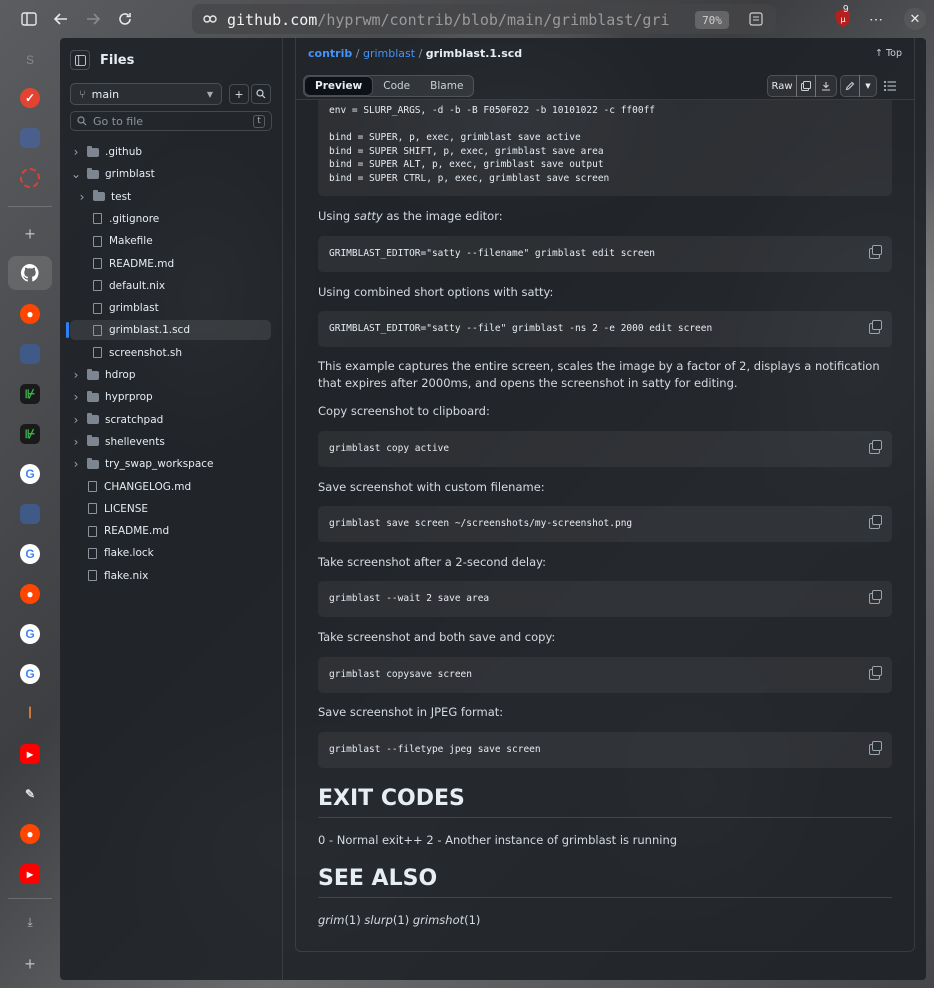 Image resolution: width=934 pixels, height=988 pixels. What do you see at coordinates (80, 60) in the screenshot?
I see `collapse-sidebar-button` at bounding box center [80, 60].